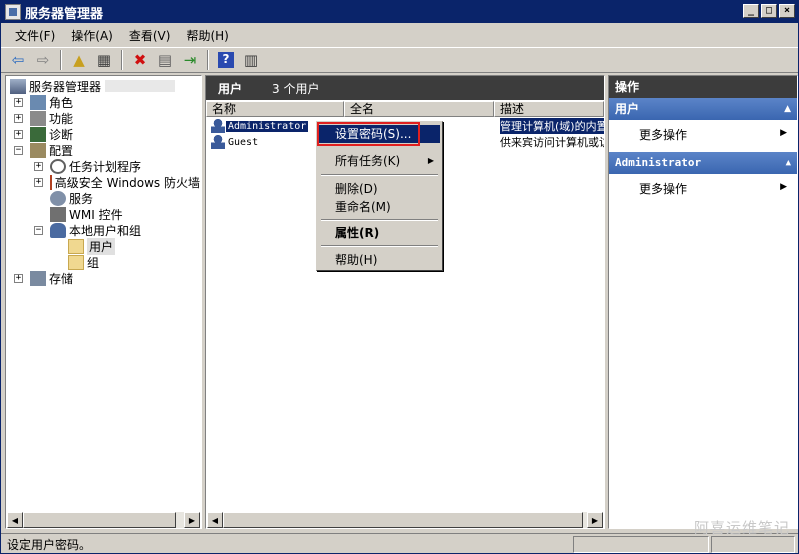 The width and height of the screenshot is (799, 554). I want to click on delete-x-icon: ✖, so click(140, 60).